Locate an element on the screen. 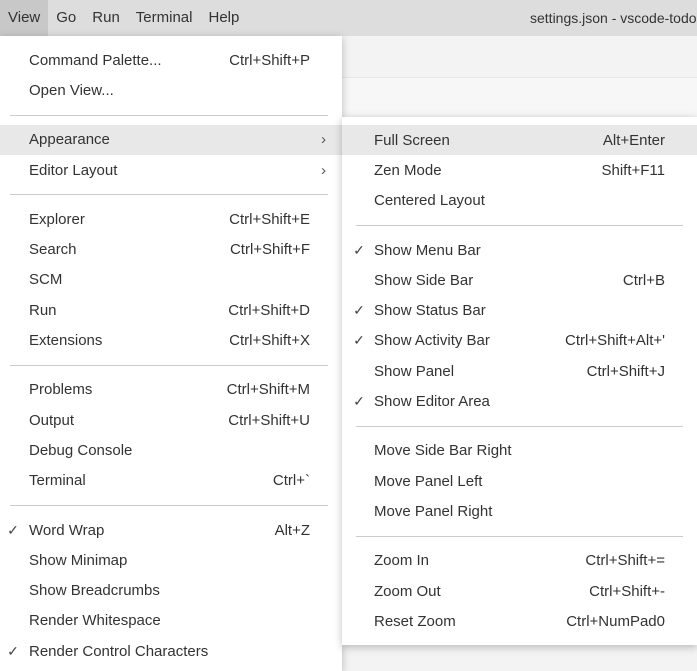 This screenshot has height=671, width=697. view-menu-item-explorer: Explorer Ctrl+Shift+E is located at coordinates (171, 219).